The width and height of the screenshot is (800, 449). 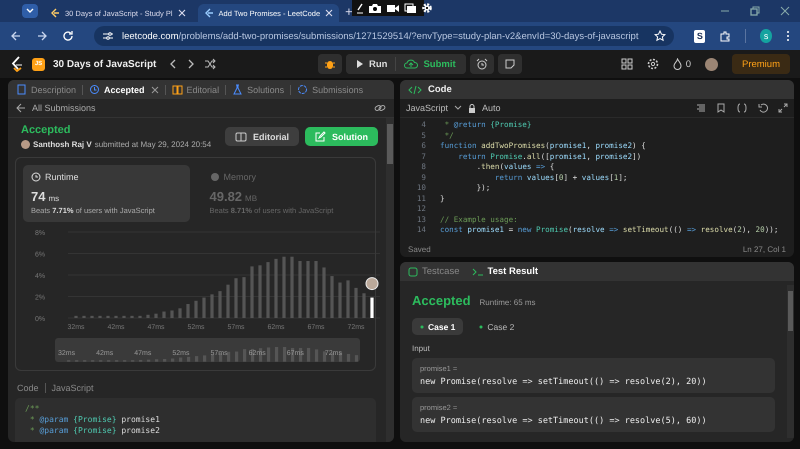 What do you see at coordinates (419, 249) in the screenshot?
I see `save-status: Saved` at bounding box center [419, 249].